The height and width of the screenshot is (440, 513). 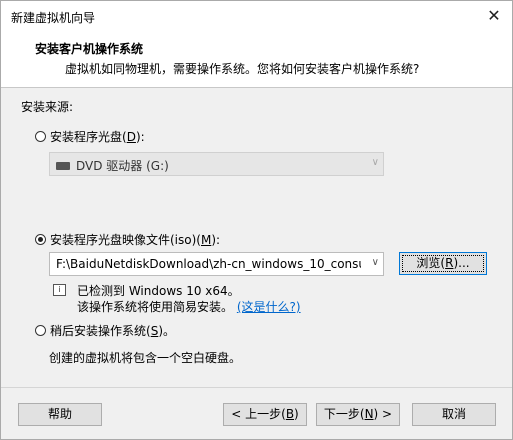 I want to click on wizard-header: 安装客户机操作系统 虚拟机如同物理机，需要操作系统。您将如何安装客户机操作系统?, so click(x=256, y=59).